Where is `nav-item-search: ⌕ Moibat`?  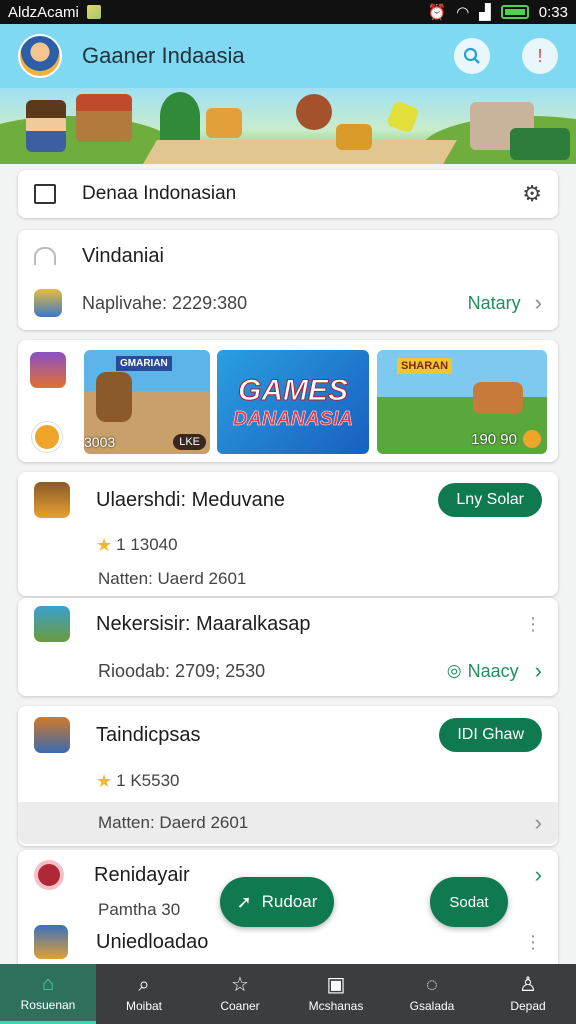
nav-item-search: ⌕ Moibat is located at coordinates (144, 994).